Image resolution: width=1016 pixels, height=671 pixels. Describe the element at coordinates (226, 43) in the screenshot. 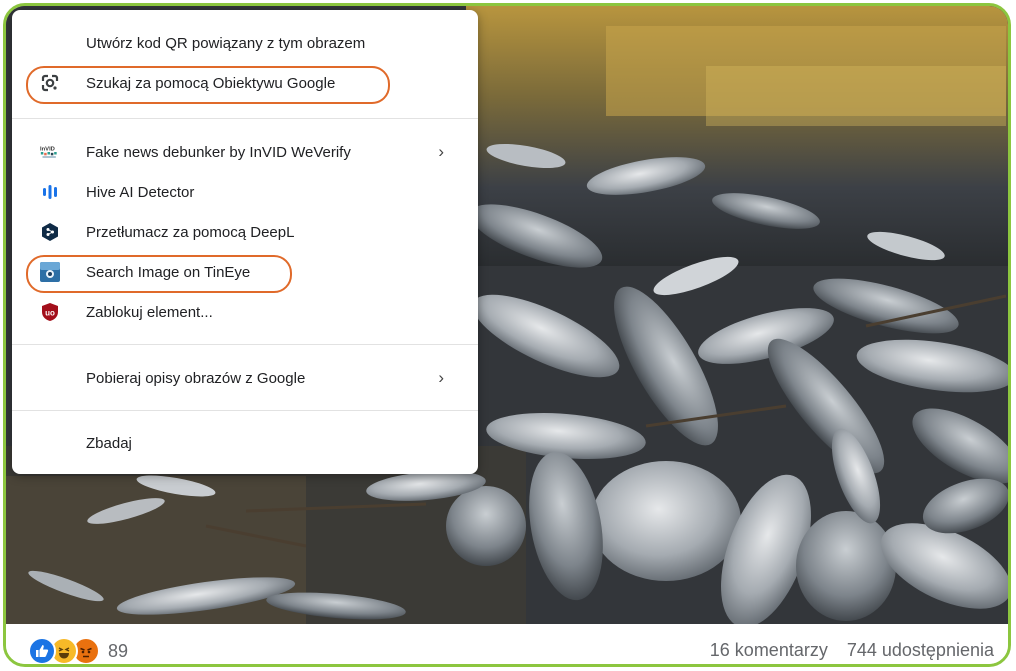

I see `menu-item-label: Utwórz kod QR powiązany z tym obrazem` at that location.